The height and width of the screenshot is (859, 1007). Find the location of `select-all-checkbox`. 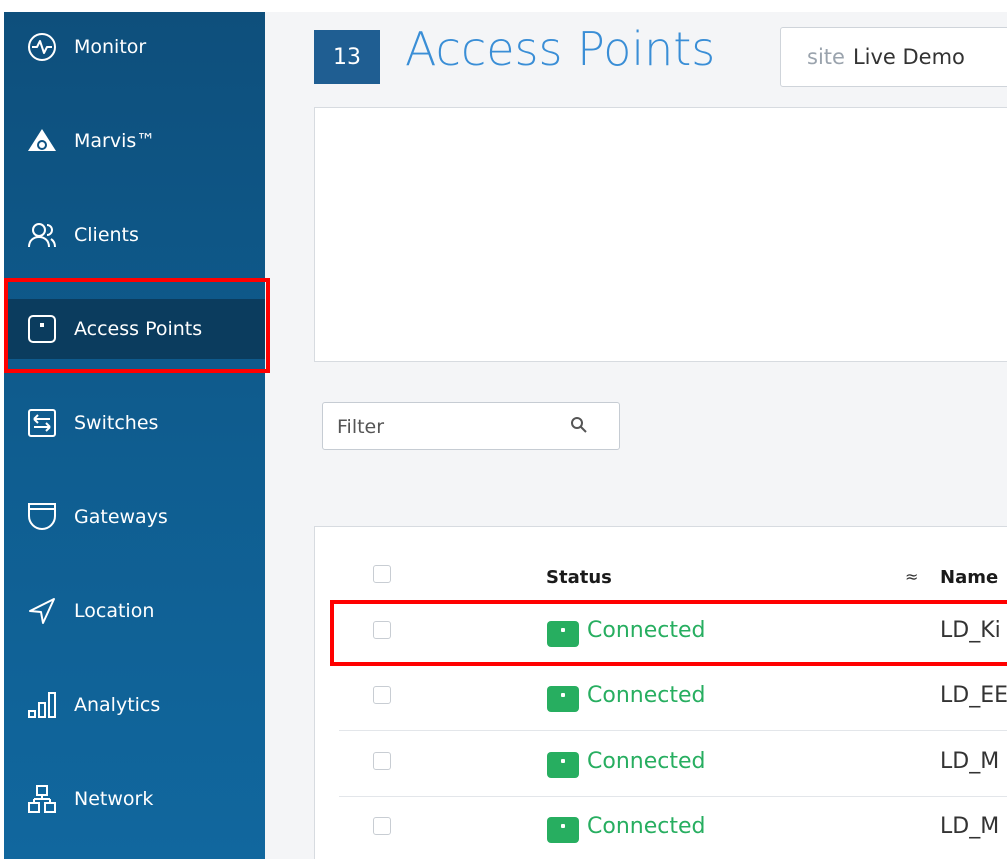

select-all-checkbox is located at coordinates (382, 574).